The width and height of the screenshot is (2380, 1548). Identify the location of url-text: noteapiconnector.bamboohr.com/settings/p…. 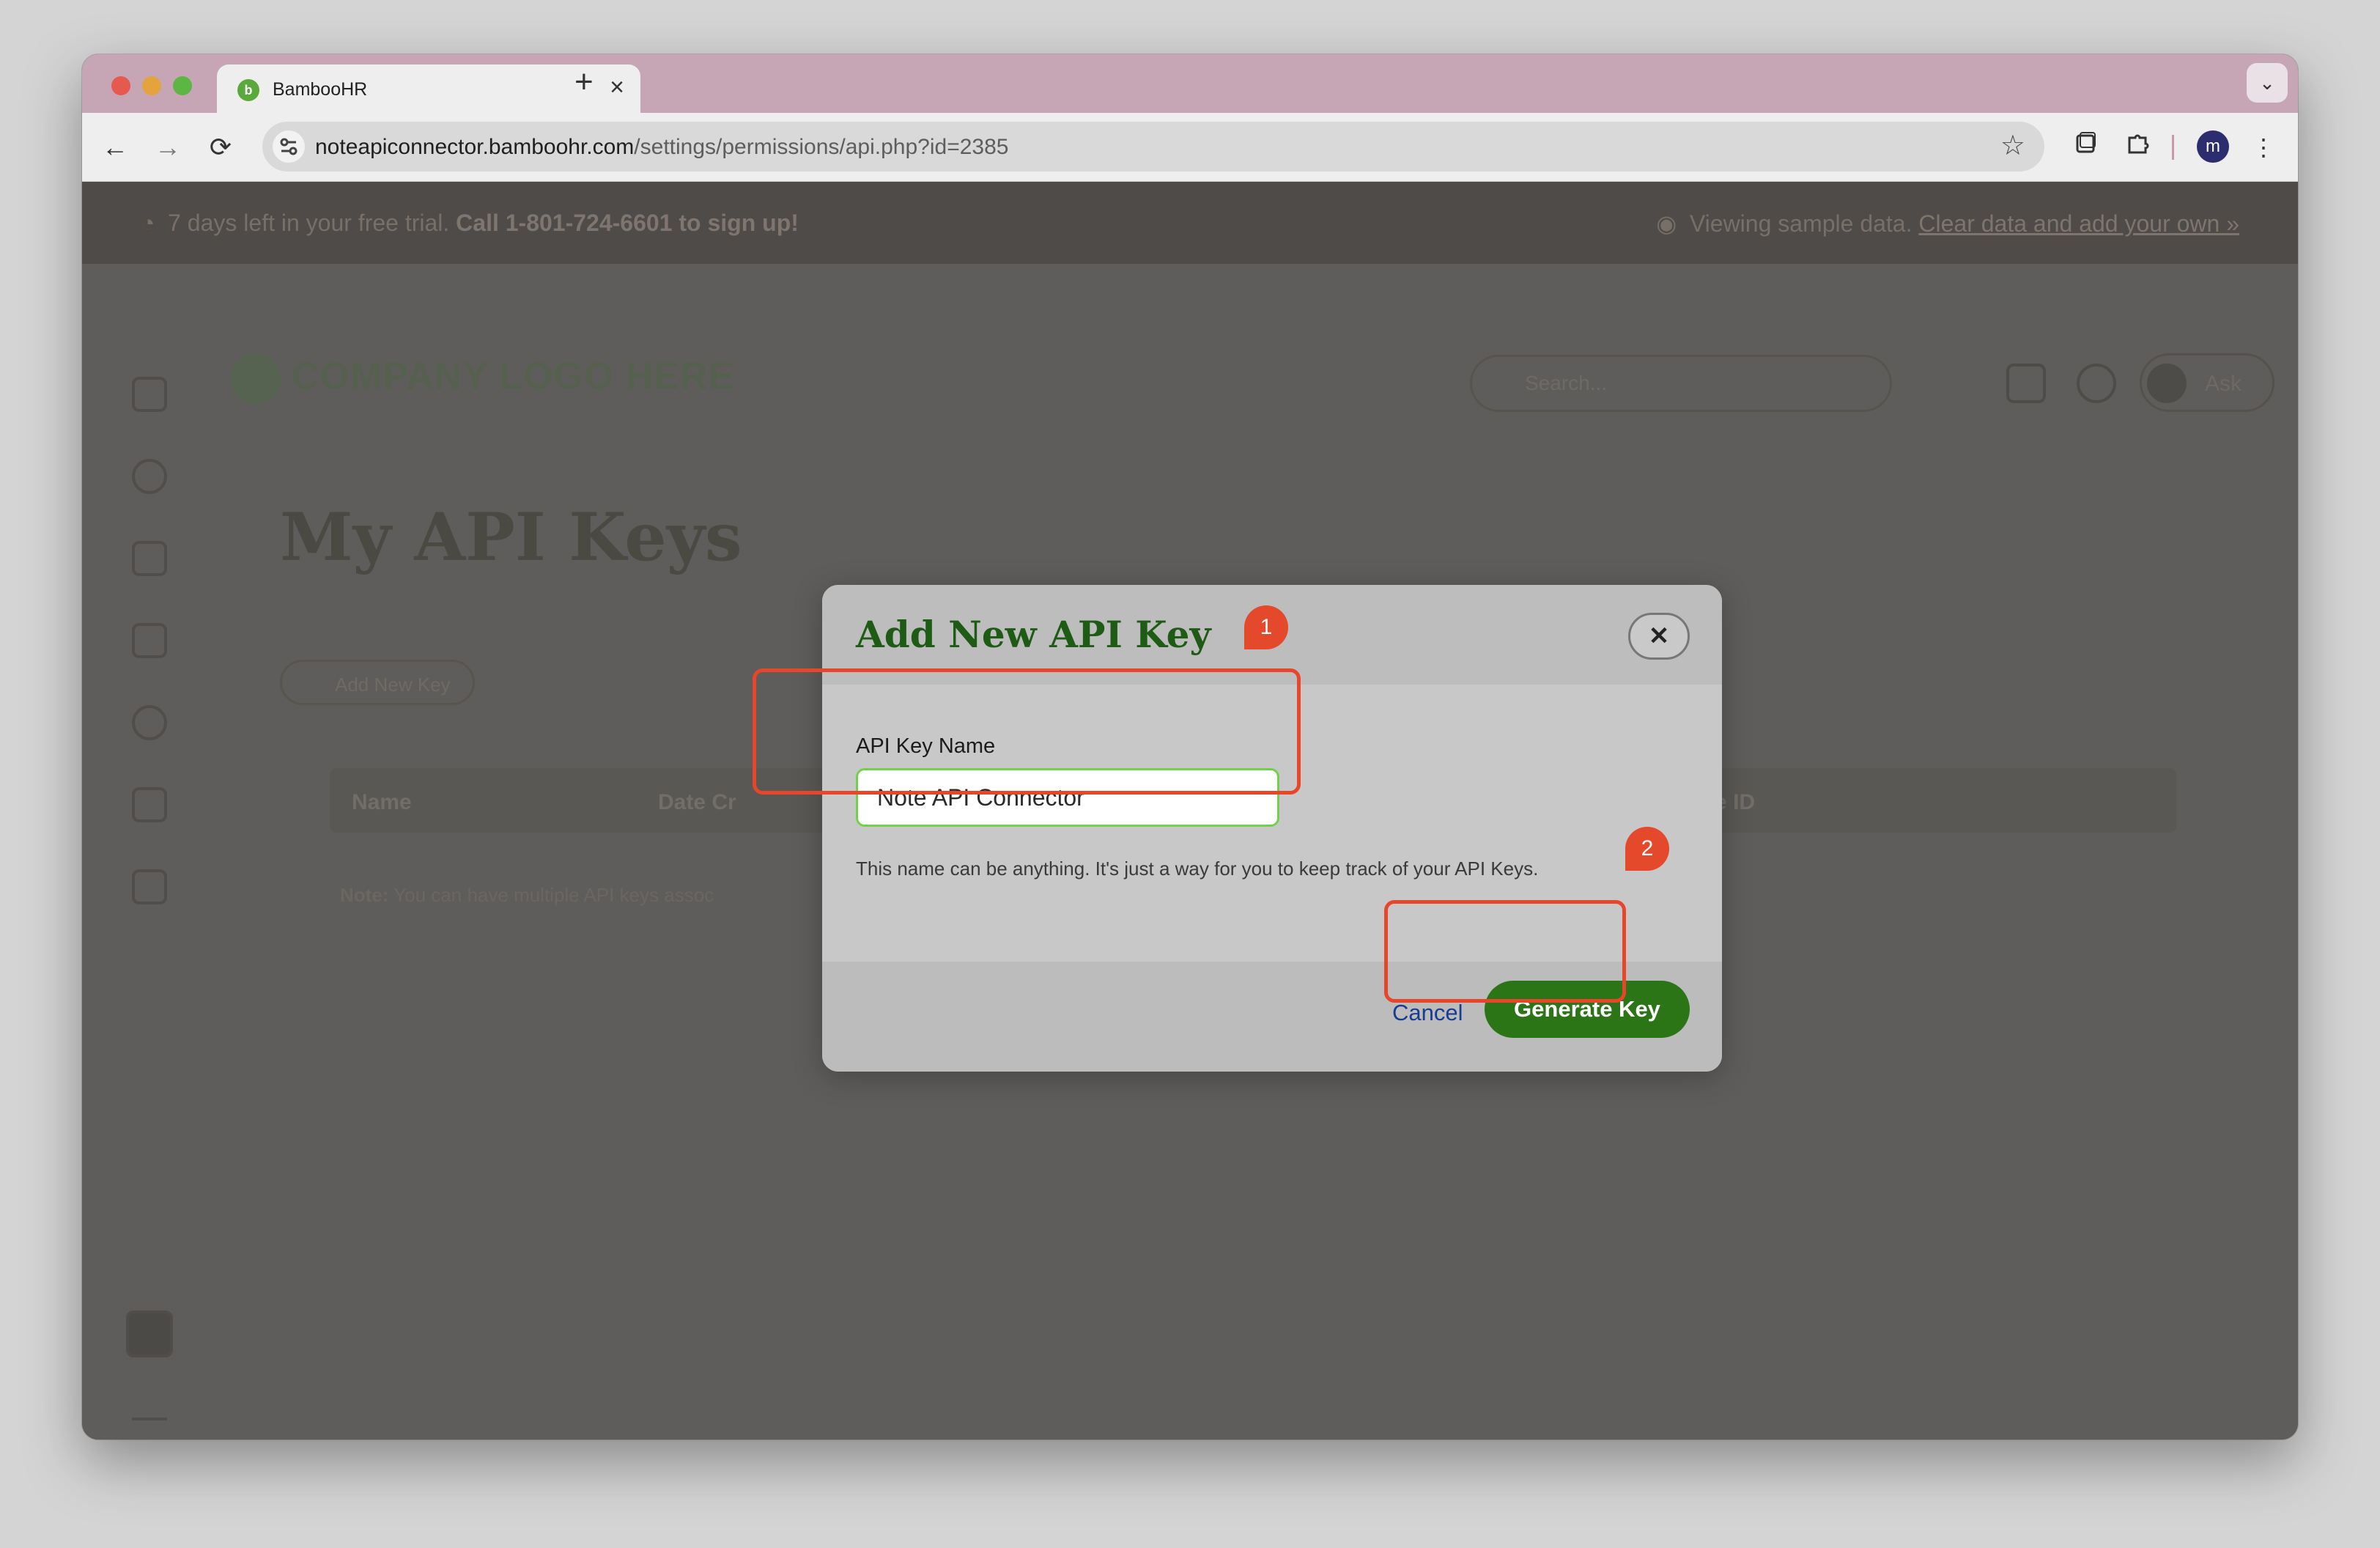
(661, 147).